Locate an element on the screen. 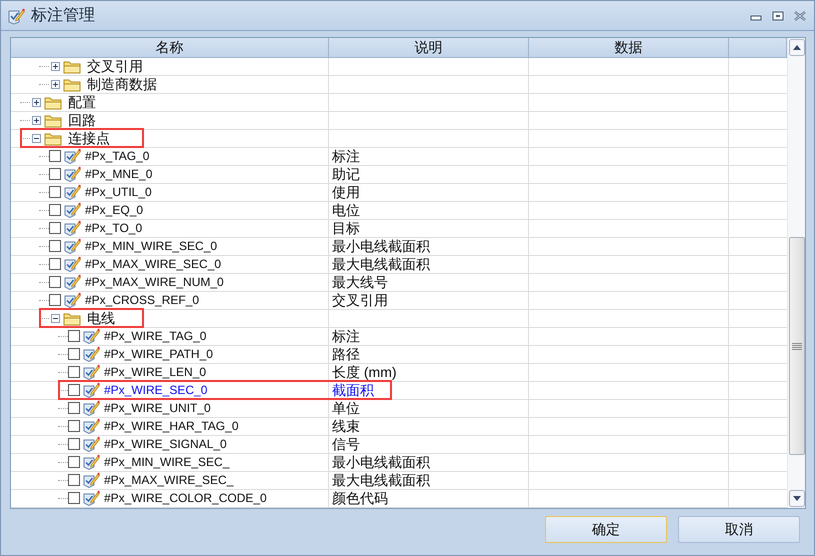 Image resolution: width=815 pixels, height=556 pixels. tree-item-label: 配置 is located at coordinates (82, 102).